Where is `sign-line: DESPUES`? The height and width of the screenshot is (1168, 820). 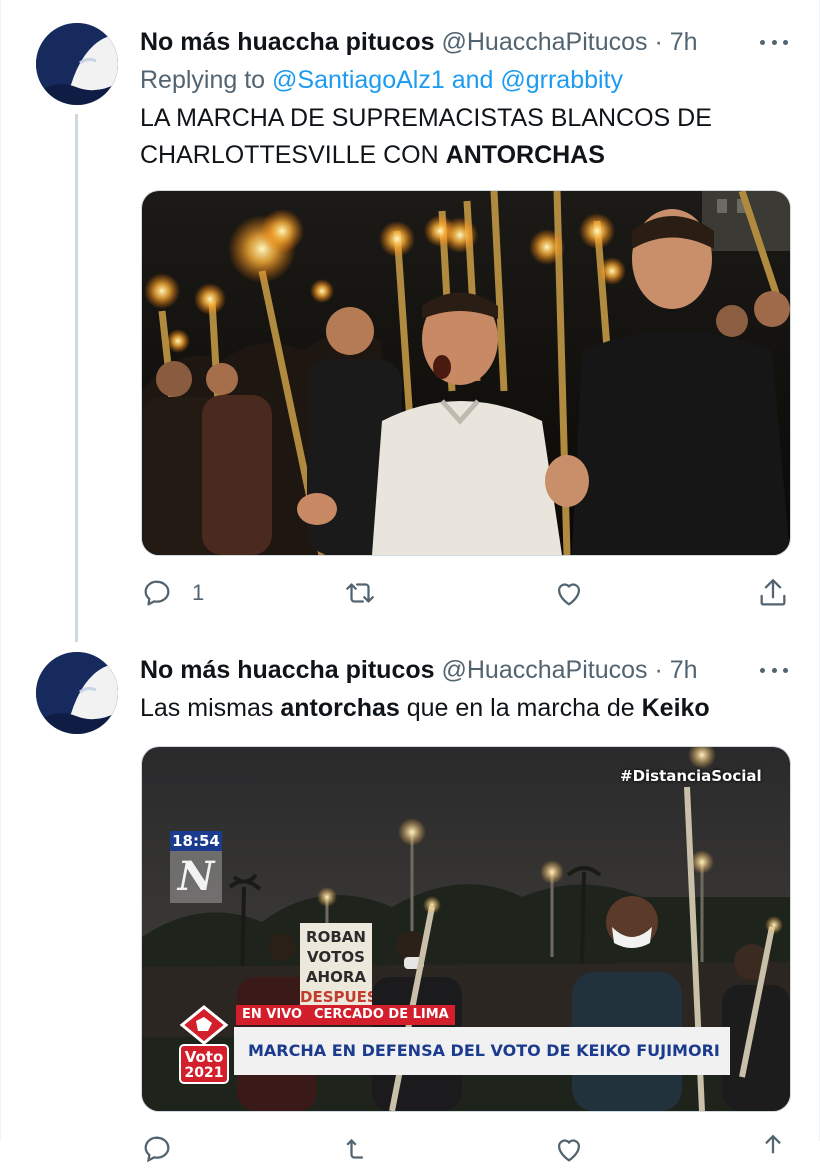 sign-line: DESPUES is located at coordinates (336, 997).